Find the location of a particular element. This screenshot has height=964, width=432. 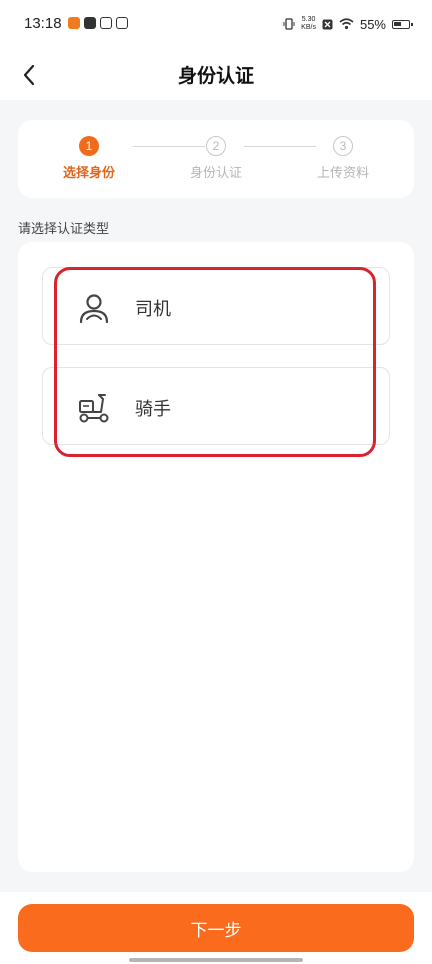

app-notification-icon is located at coordinates (74, 23).